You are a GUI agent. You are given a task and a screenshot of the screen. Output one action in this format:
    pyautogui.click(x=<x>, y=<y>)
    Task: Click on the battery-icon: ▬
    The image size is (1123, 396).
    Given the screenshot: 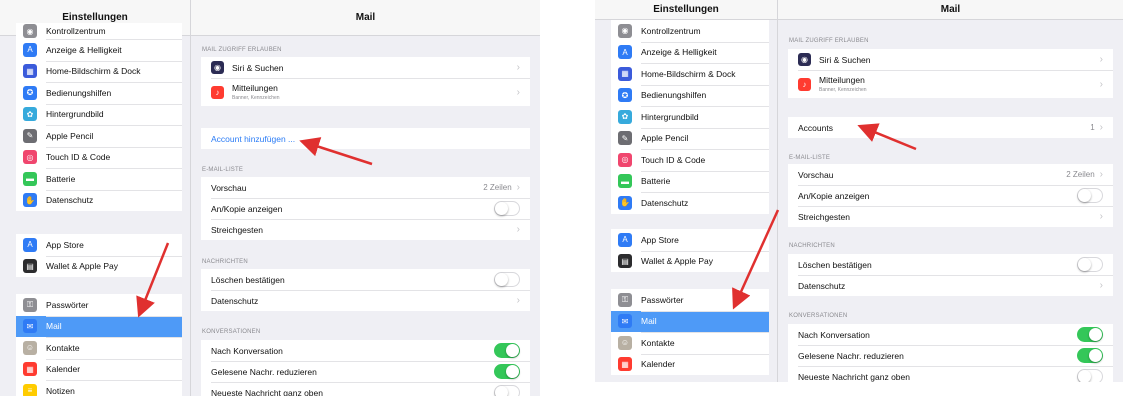 What is the action you would take?
    pyautogui.click(x=625, y=181)
    